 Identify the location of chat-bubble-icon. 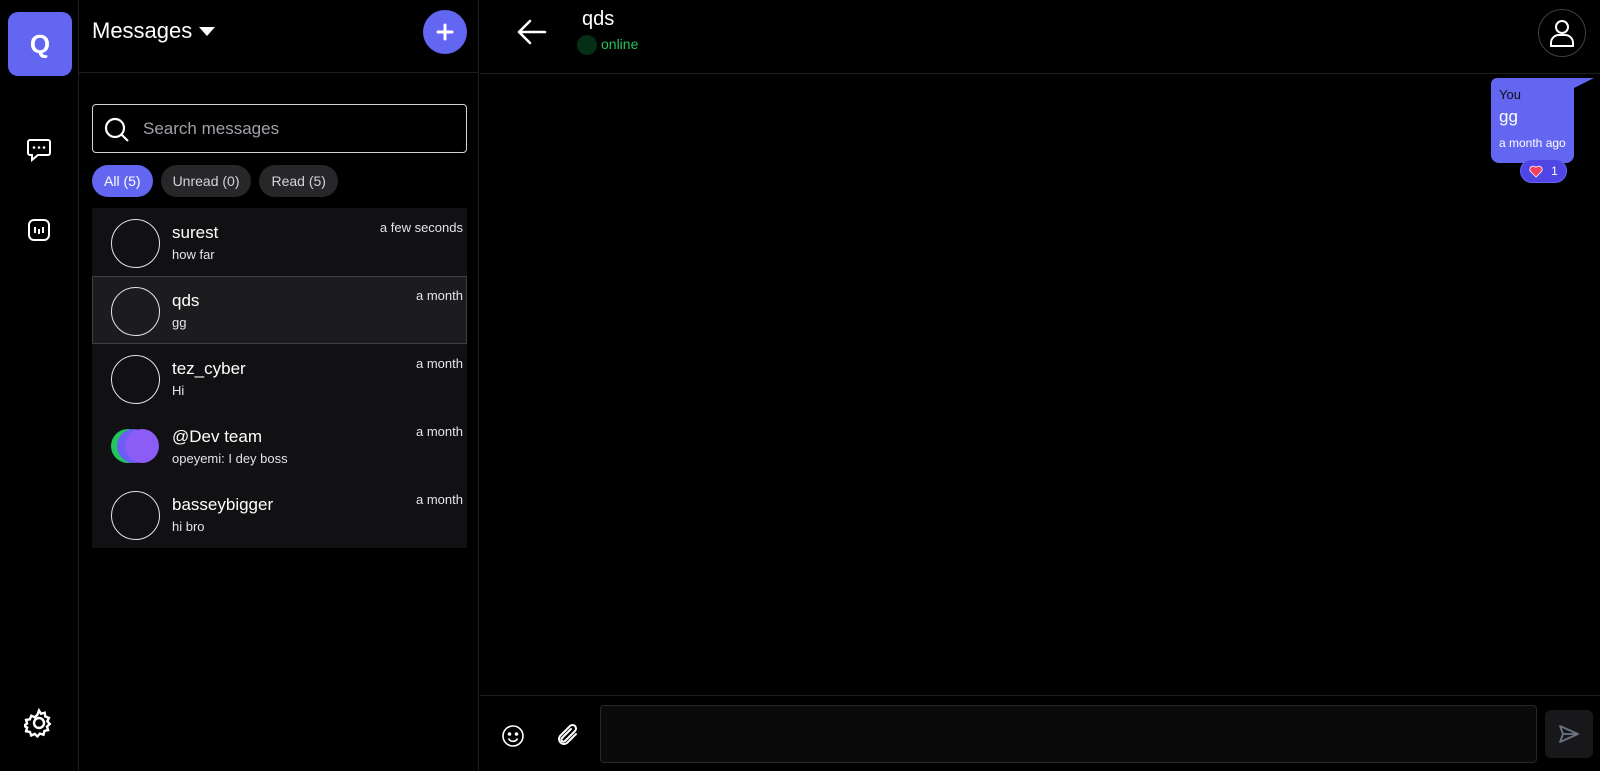
(39, 149).